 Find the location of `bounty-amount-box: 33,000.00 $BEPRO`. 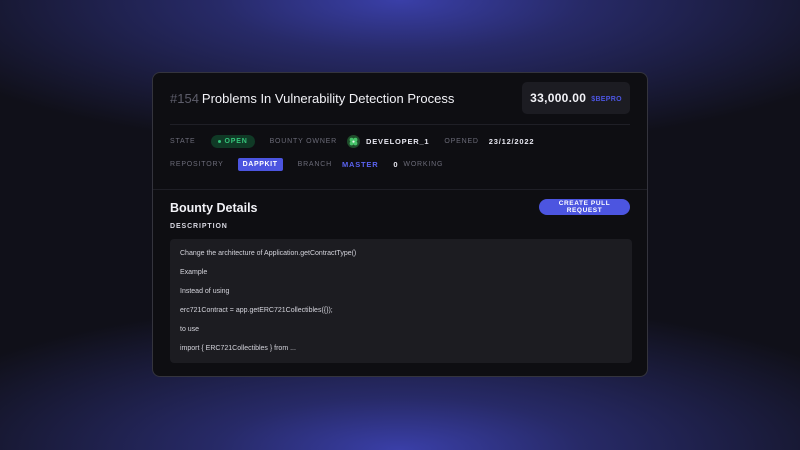

bounty-amount-box: 33,000.00 $BEPRO is located at coordinates (576, 98).